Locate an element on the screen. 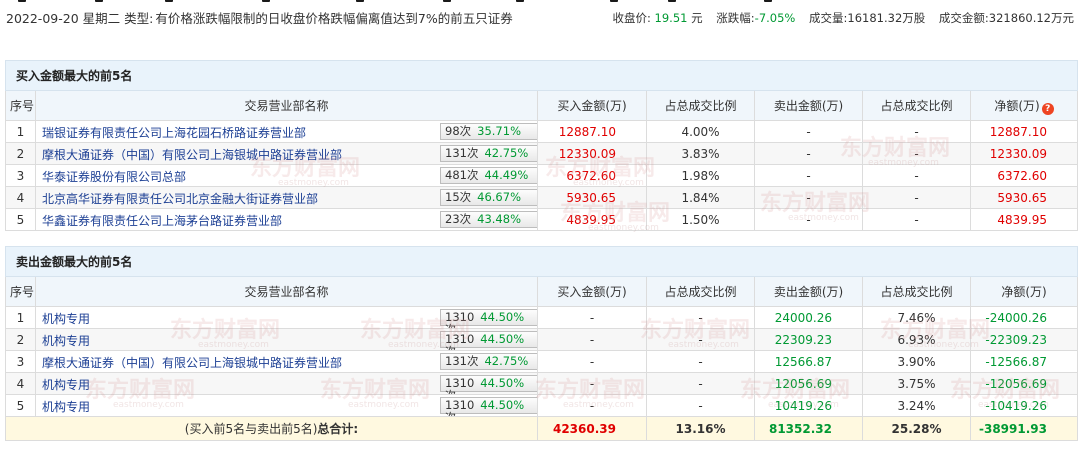 This screenshot has height=467, width=1080. net-amount: -10419.26 is located at coordinates (1024, 405).